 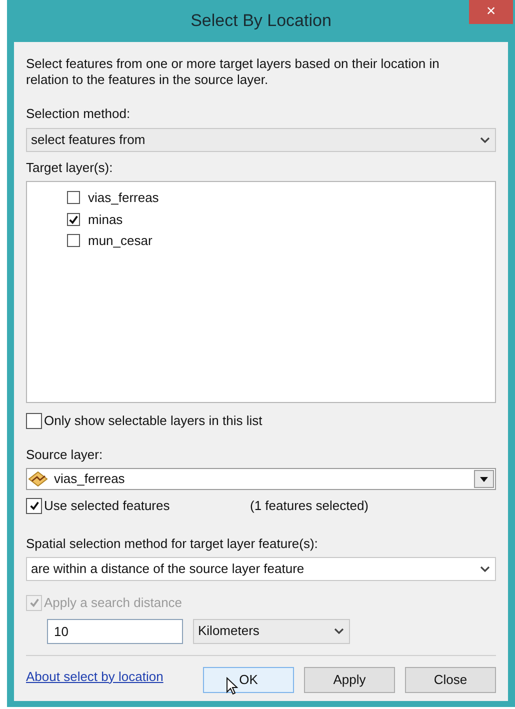 What do you see at coordinates (248, 679) in the screenshot?
I see `dialog-button: OK` at bounding box center [248, 679].